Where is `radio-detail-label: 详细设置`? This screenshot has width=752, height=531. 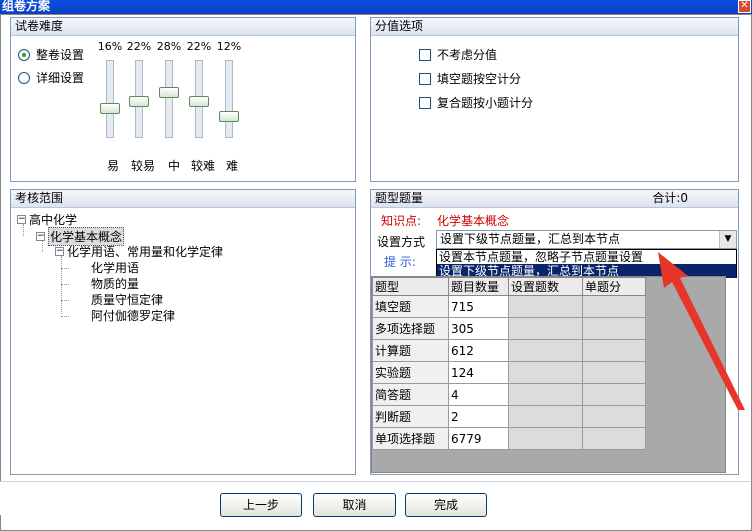
radio-detail-label: 详细设置 is located at coordinates (60, 78).